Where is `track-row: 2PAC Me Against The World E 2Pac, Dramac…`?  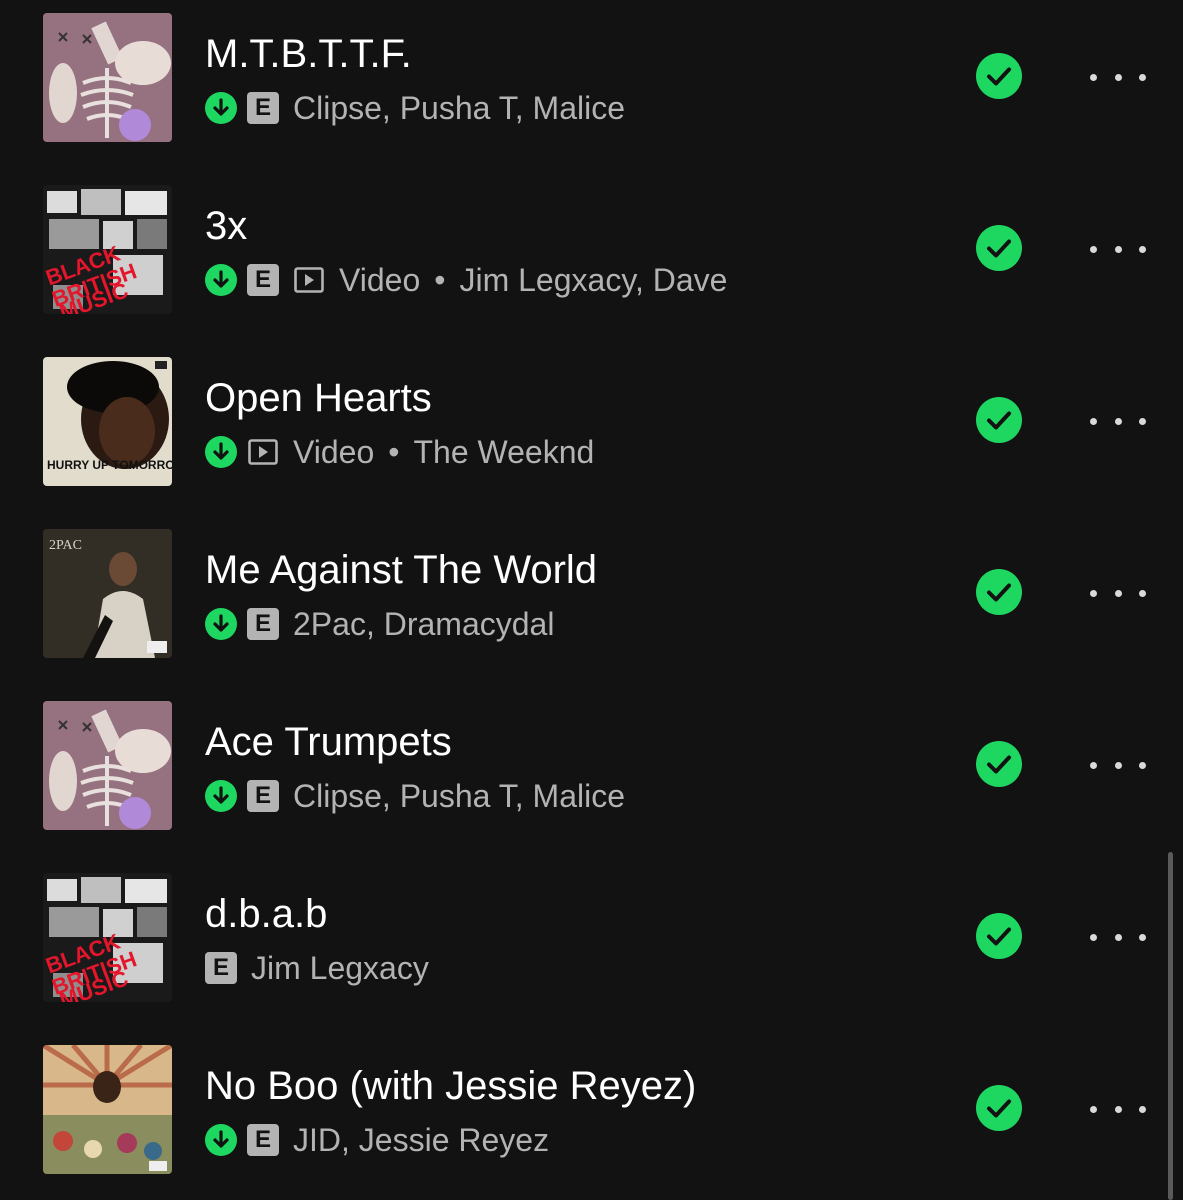 track-row: 2PAC Me Against The World E 2Pac, Dramac… is located at coordinates (585, 602).